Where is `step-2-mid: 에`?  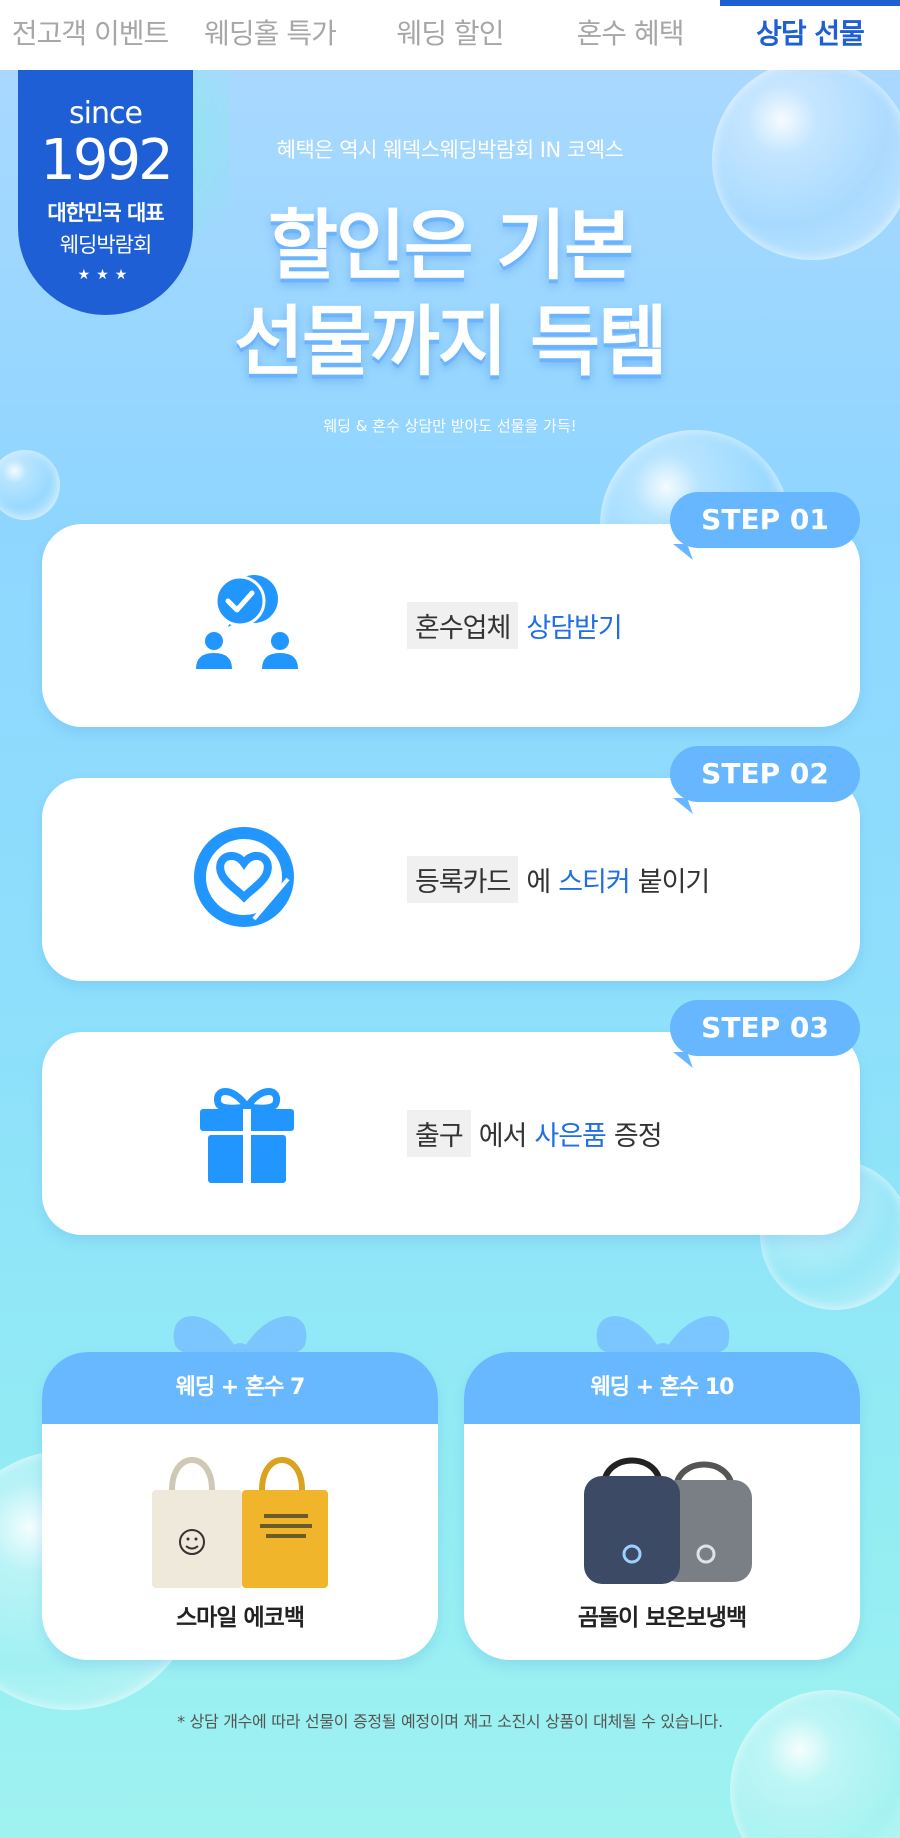
step-2-mid: 에 is located at coordinates (538, 882).